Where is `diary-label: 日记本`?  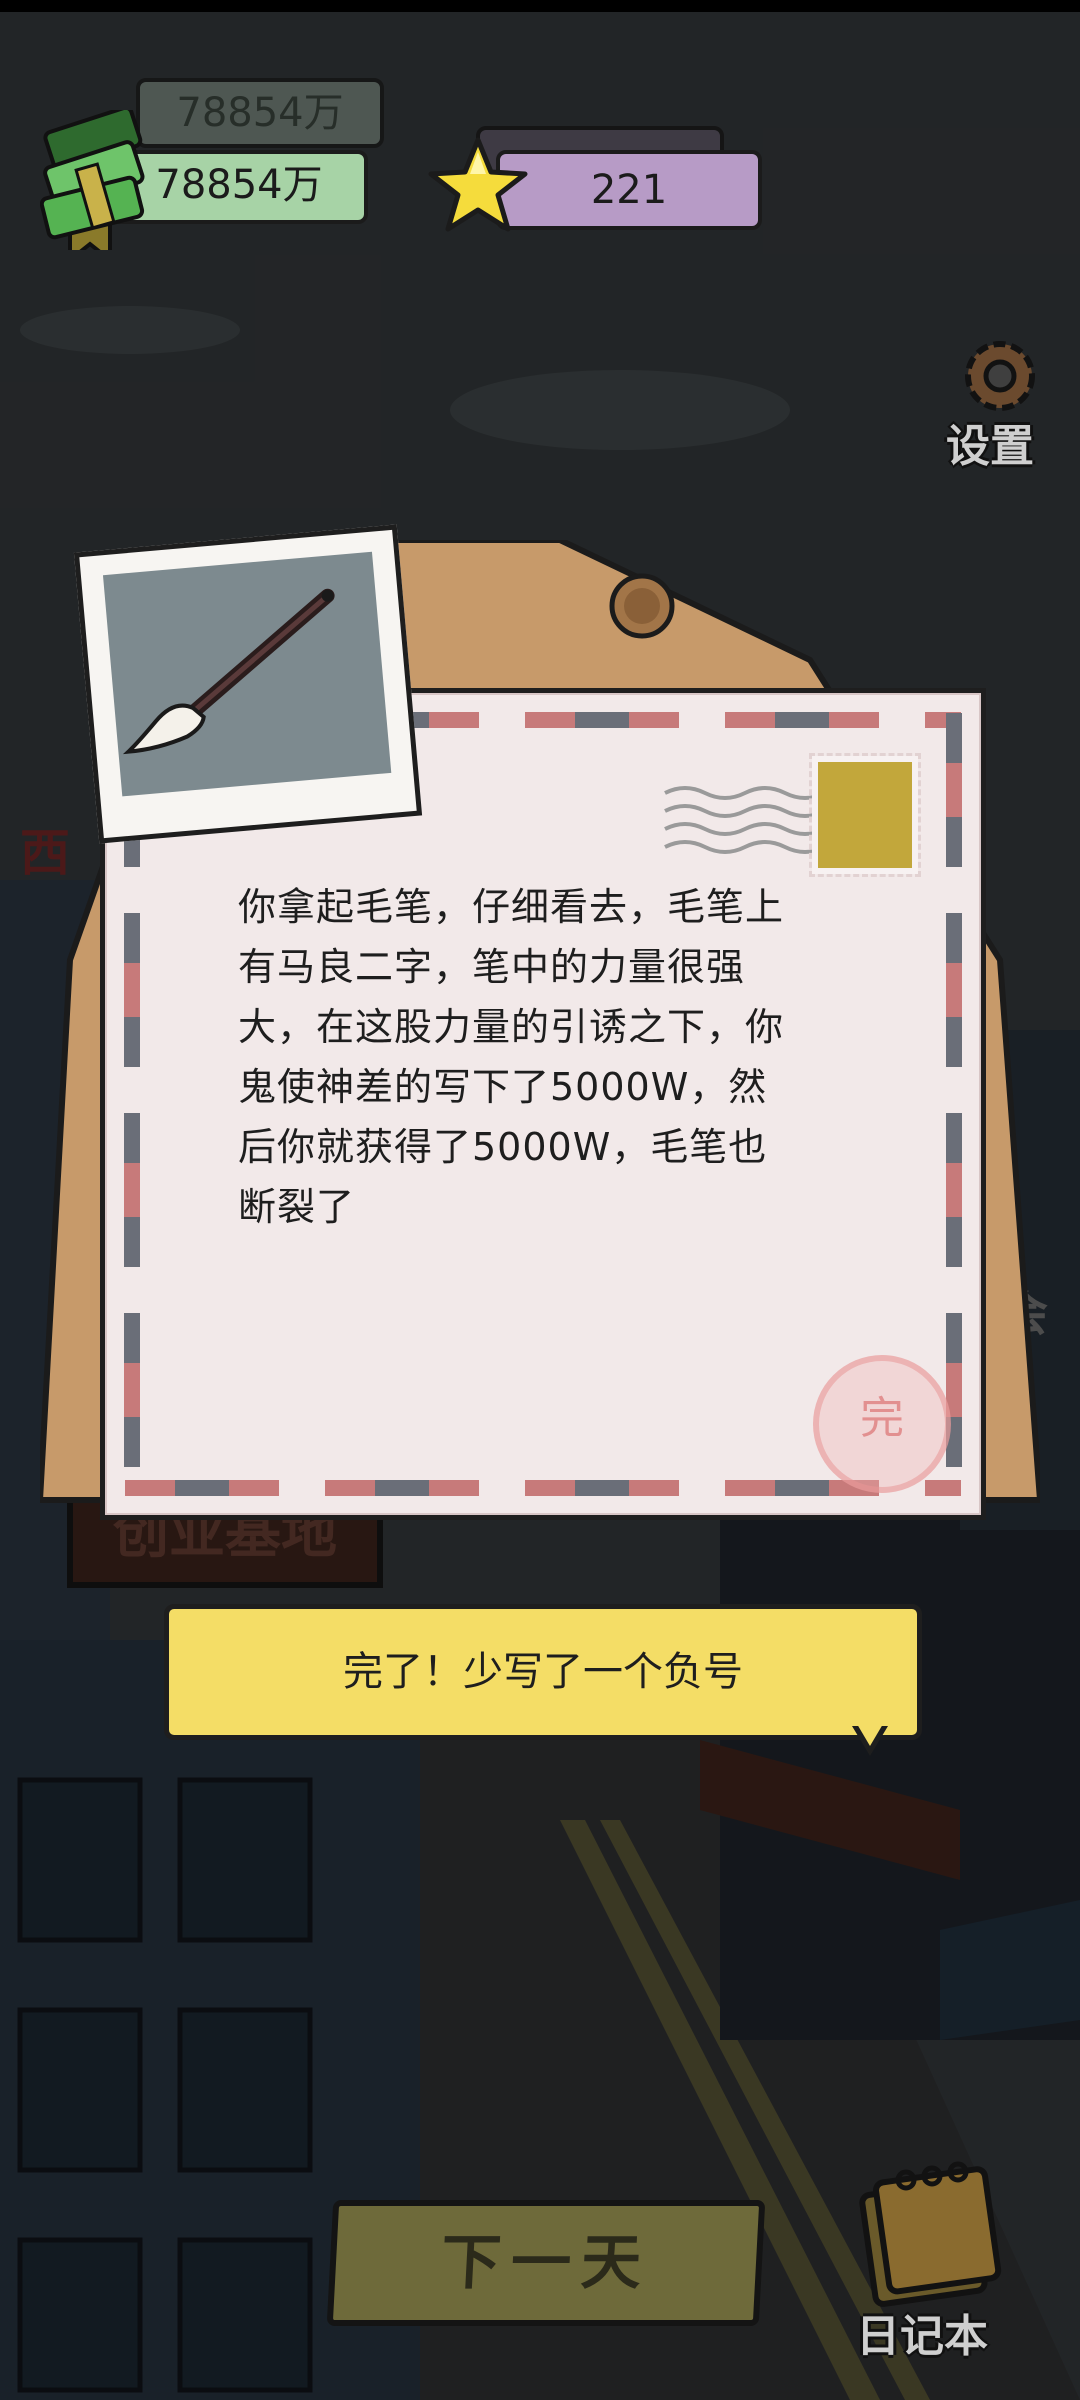 diary-label: 日记本 is located at coordinates (922, 2336).